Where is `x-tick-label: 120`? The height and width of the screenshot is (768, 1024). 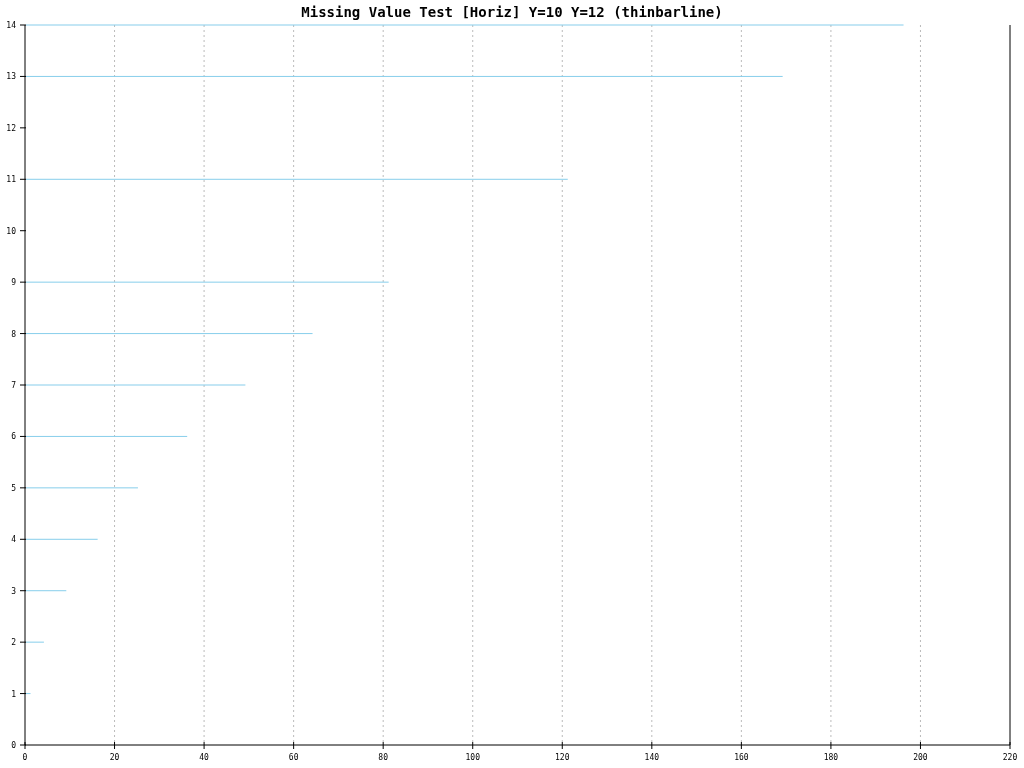
x-tick-label: 120 is located at coordinates (562, 757).